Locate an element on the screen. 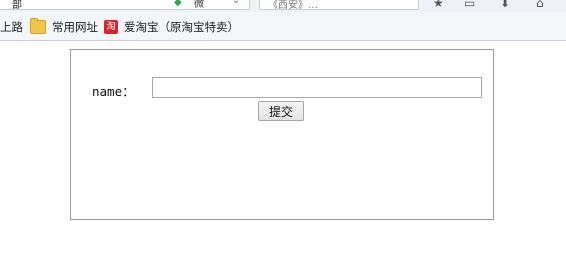 The image size is (566, 264). name-input is located at coordinates (317, 87).